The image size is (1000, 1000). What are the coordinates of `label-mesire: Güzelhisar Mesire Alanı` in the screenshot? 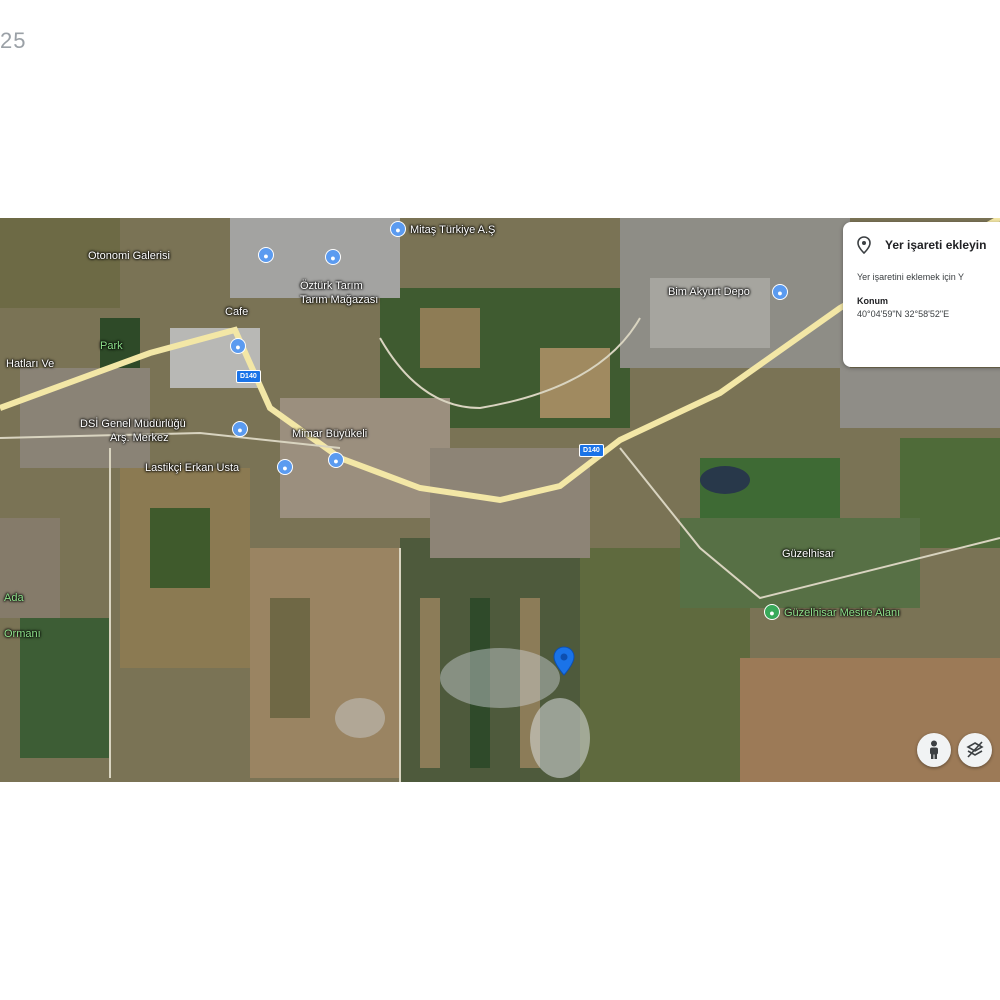 It's located at (842, 613).